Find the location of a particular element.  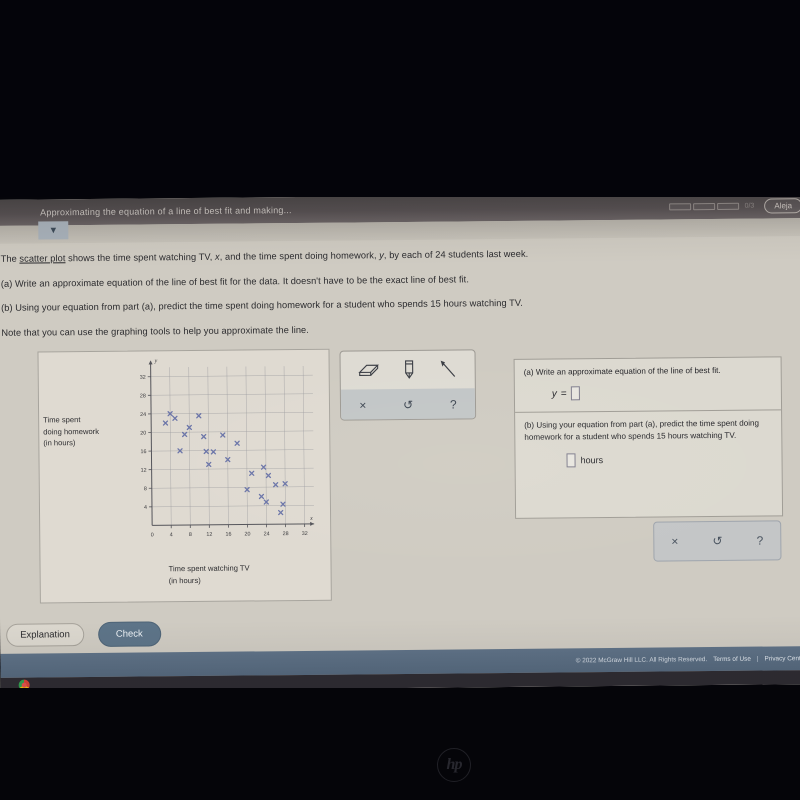

hours-row: hours is located at coordinates (669, 459).